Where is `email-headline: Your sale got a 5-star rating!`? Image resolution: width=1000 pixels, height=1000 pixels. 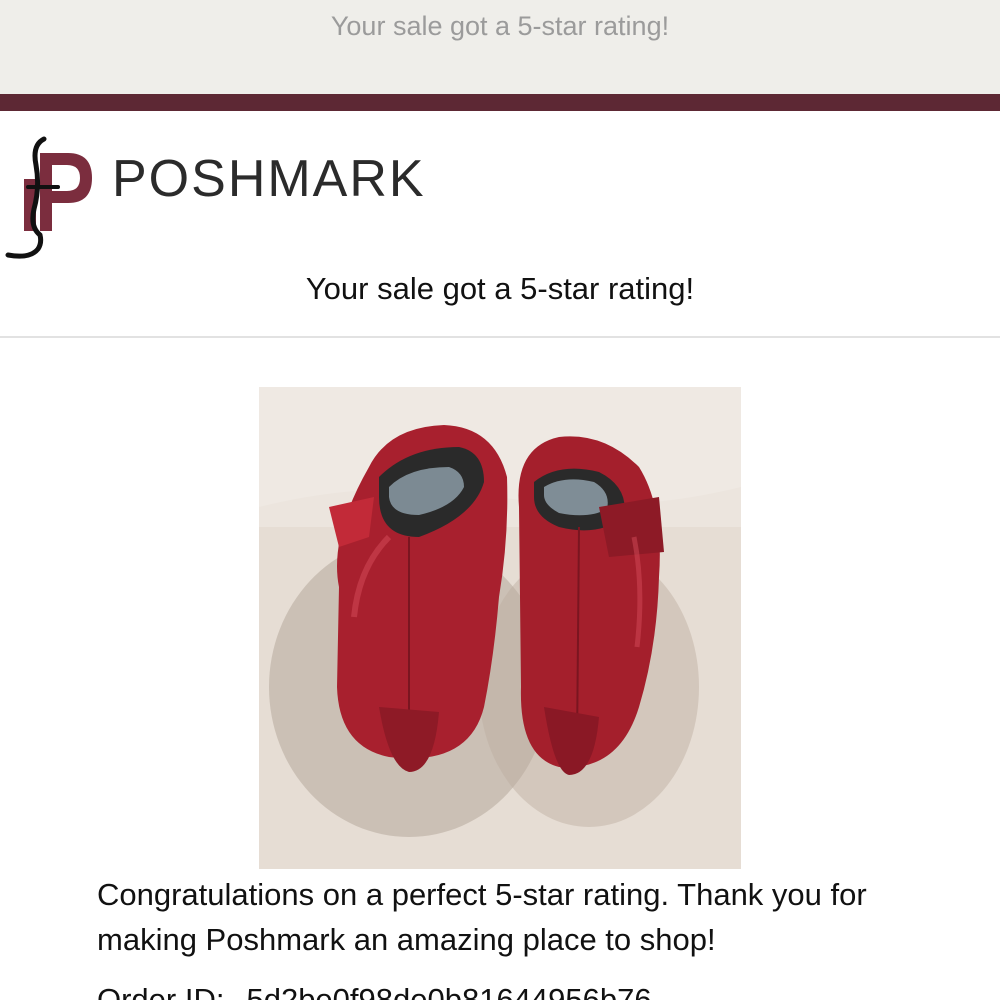
email-headline: Your sale got a 5-star rating! is located at coordinates (500, 288).